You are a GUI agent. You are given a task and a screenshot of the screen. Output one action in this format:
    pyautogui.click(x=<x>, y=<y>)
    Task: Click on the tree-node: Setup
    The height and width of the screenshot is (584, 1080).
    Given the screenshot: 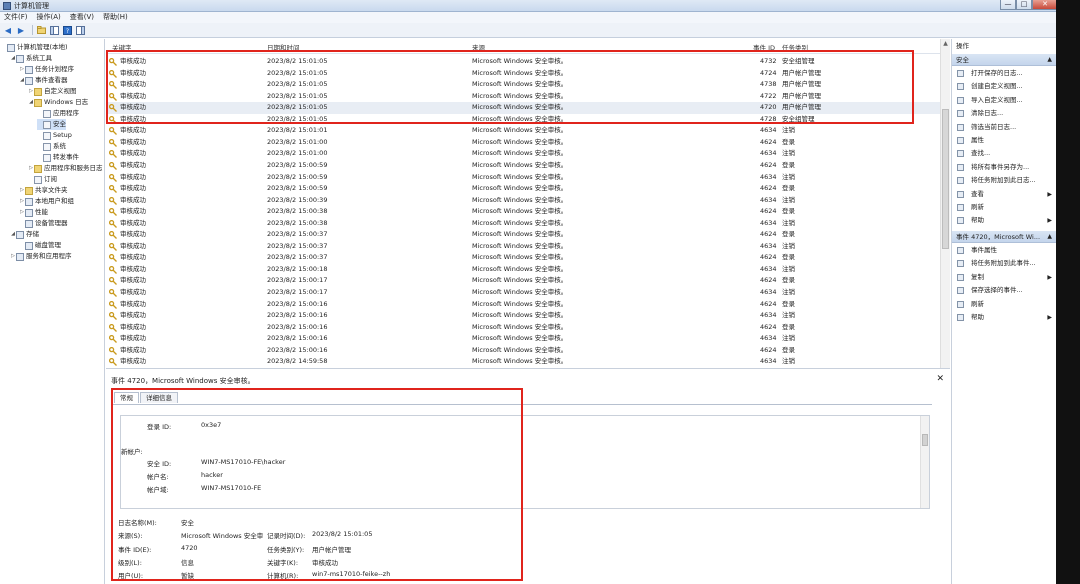 What is the action you would take?
    pyautogui.click(x=54, y=135)
    